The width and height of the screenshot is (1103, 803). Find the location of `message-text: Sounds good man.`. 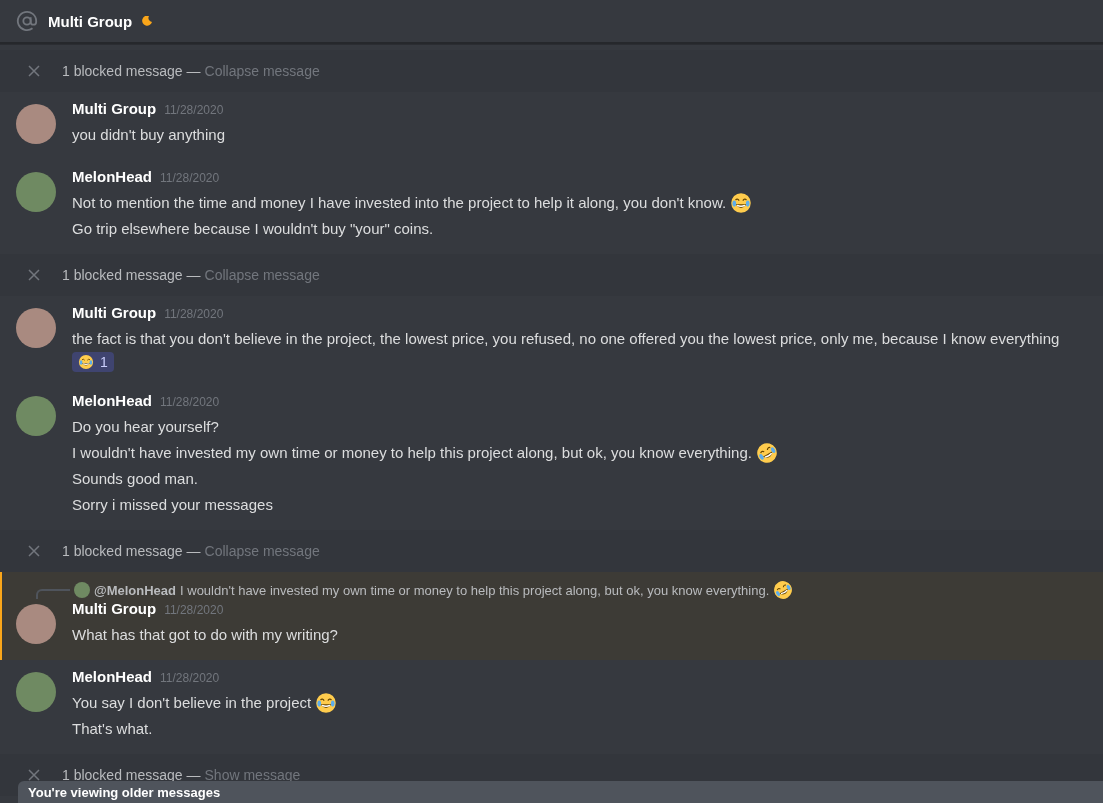

message-text: Sounds good man. is located at coordinates (135, 479).